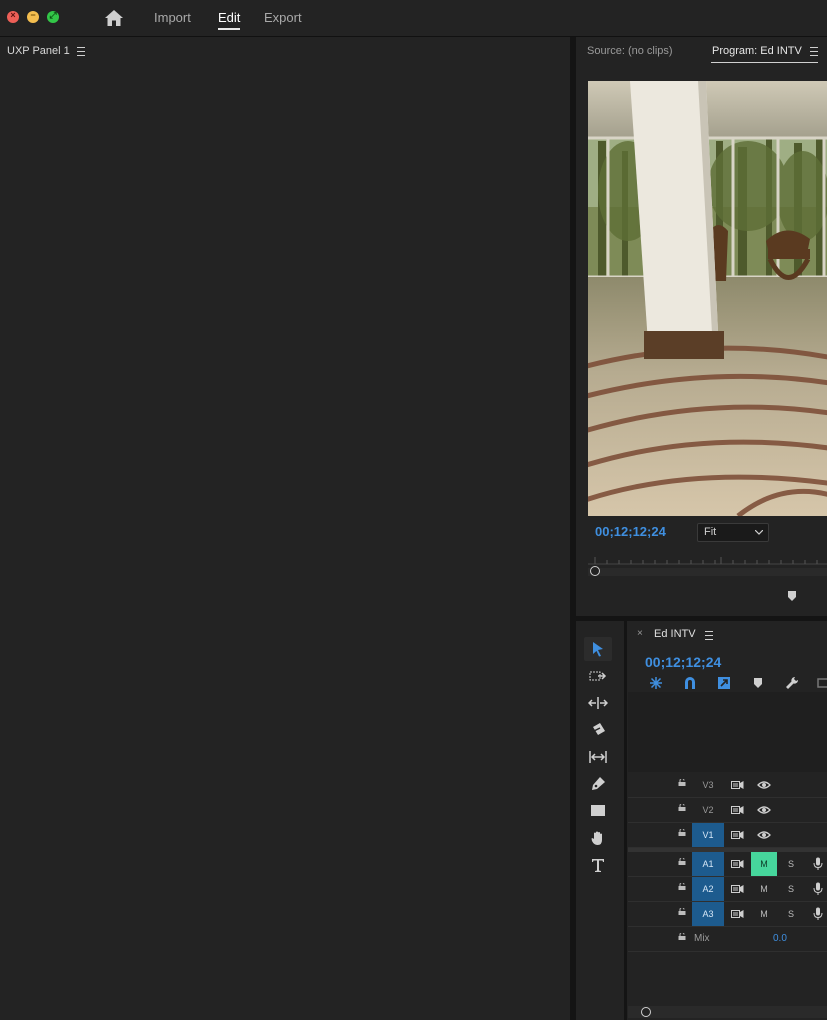  What do you see at coordinates (759, 532) in the screenshot?
I see `chevron-down-icon` at bounding box center [759, 532].